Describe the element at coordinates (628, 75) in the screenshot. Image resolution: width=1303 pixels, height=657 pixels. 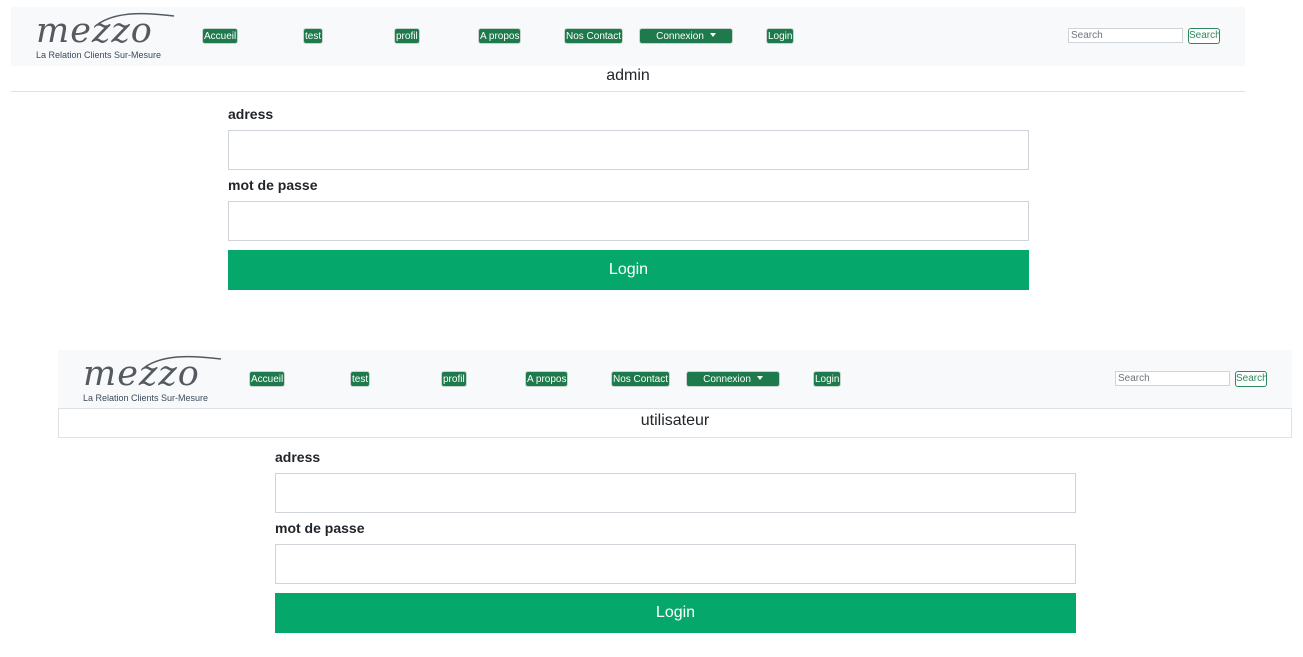
I see `page-title: admin` at that location.